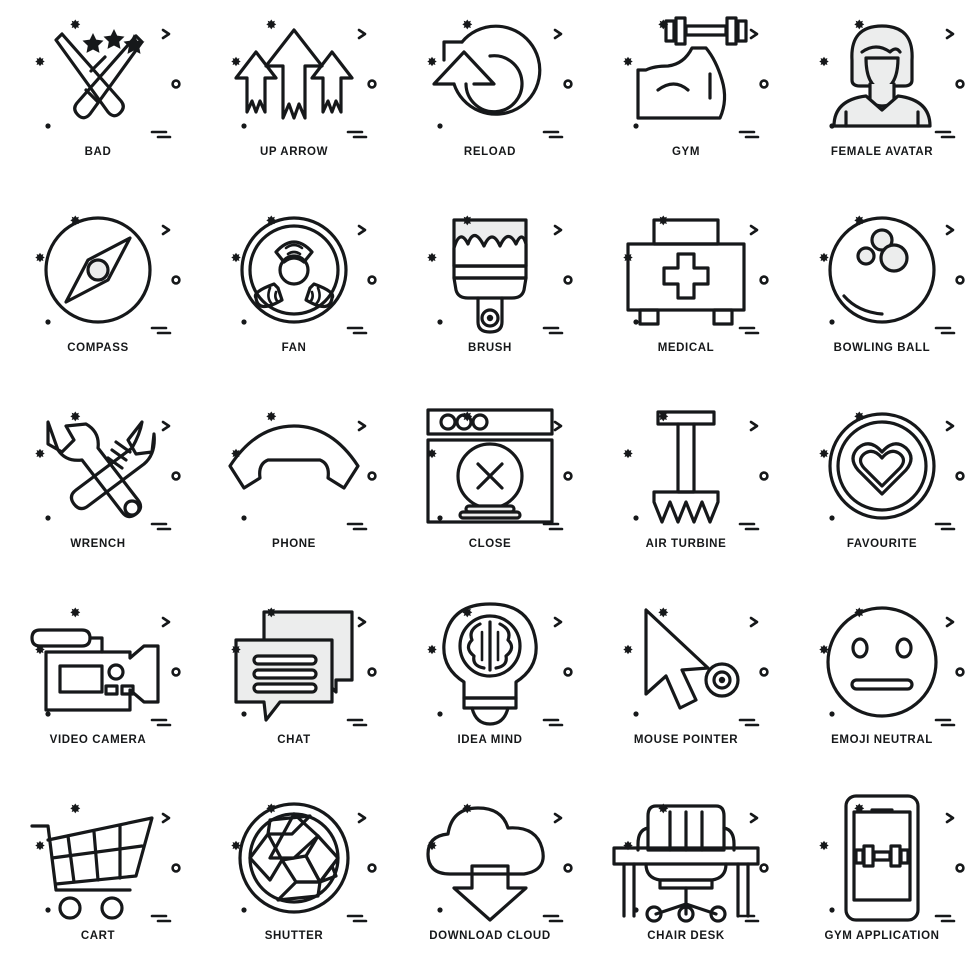  Describe the element at coordinates (490, 858) in the screenshot. I see `cloud-with-down-arrow-icon` at that location.